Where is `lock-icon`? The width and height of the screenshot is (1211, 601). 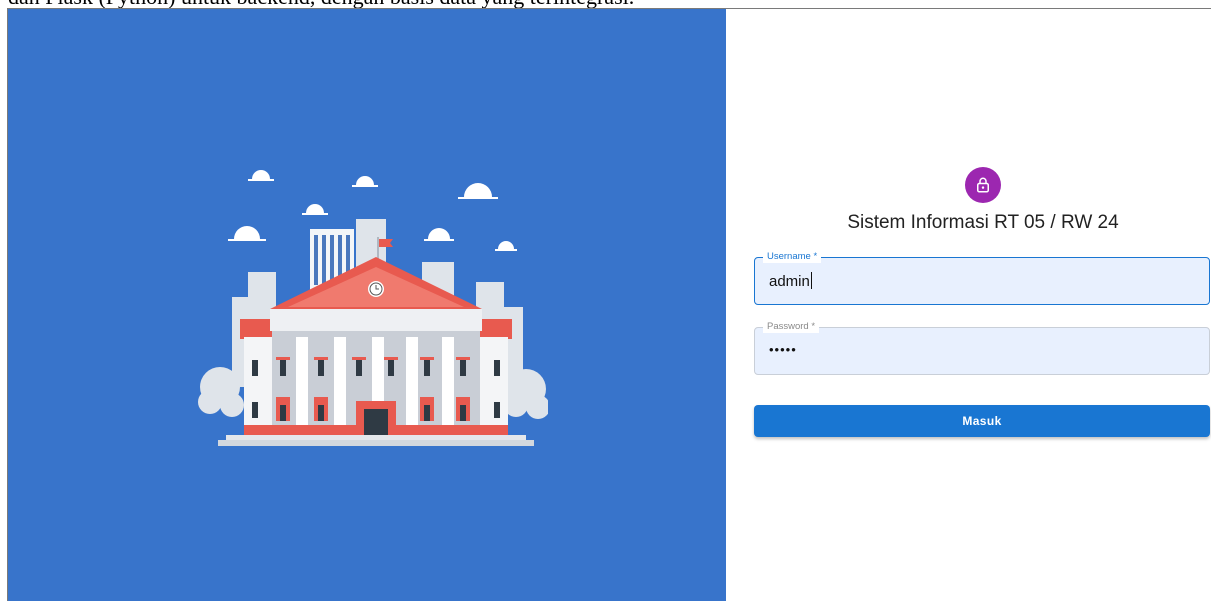 lock-icon is located at coordinates (983, 185).